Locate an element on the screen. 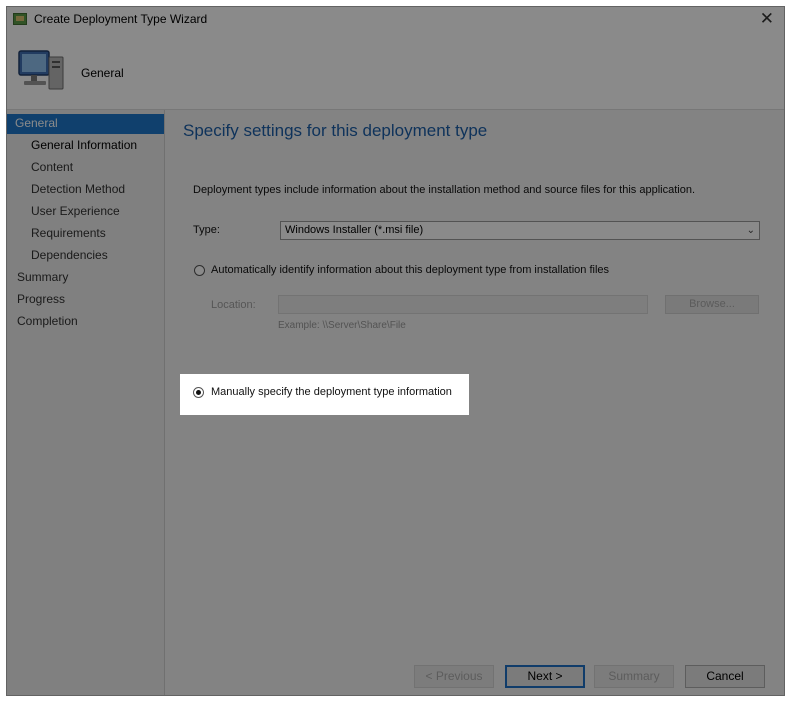 The width and height of the screenshot is (792, 701). previous-button: < Previous is located at coordinates (454, 676).